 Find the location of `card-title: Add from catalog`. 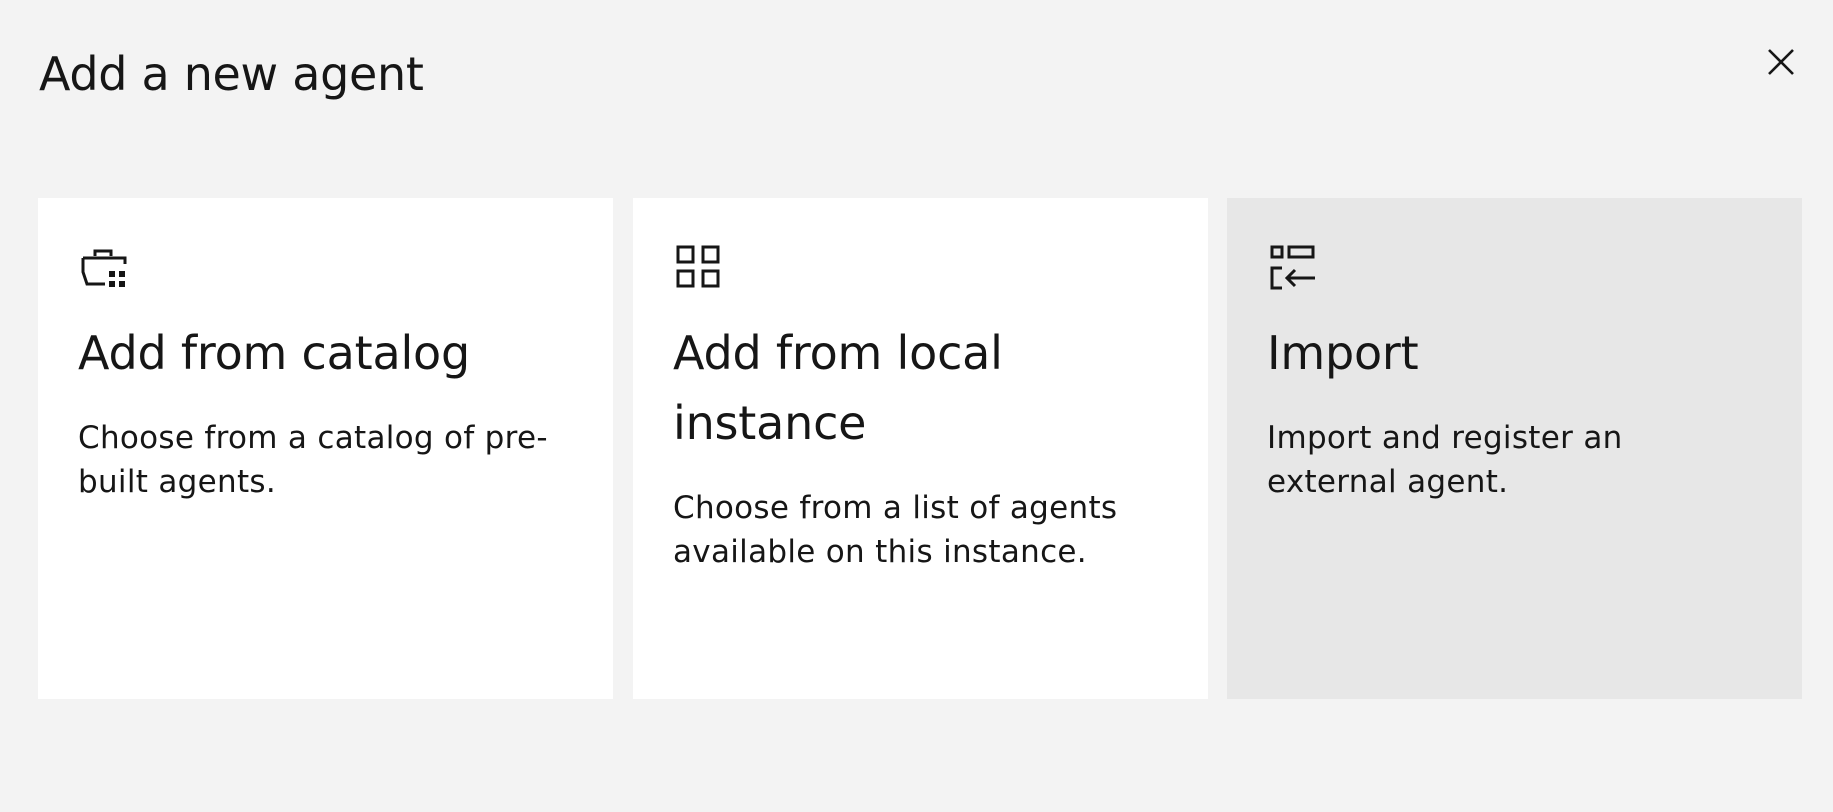

card-title: Add from catalog is located at coordinates (274, 353).